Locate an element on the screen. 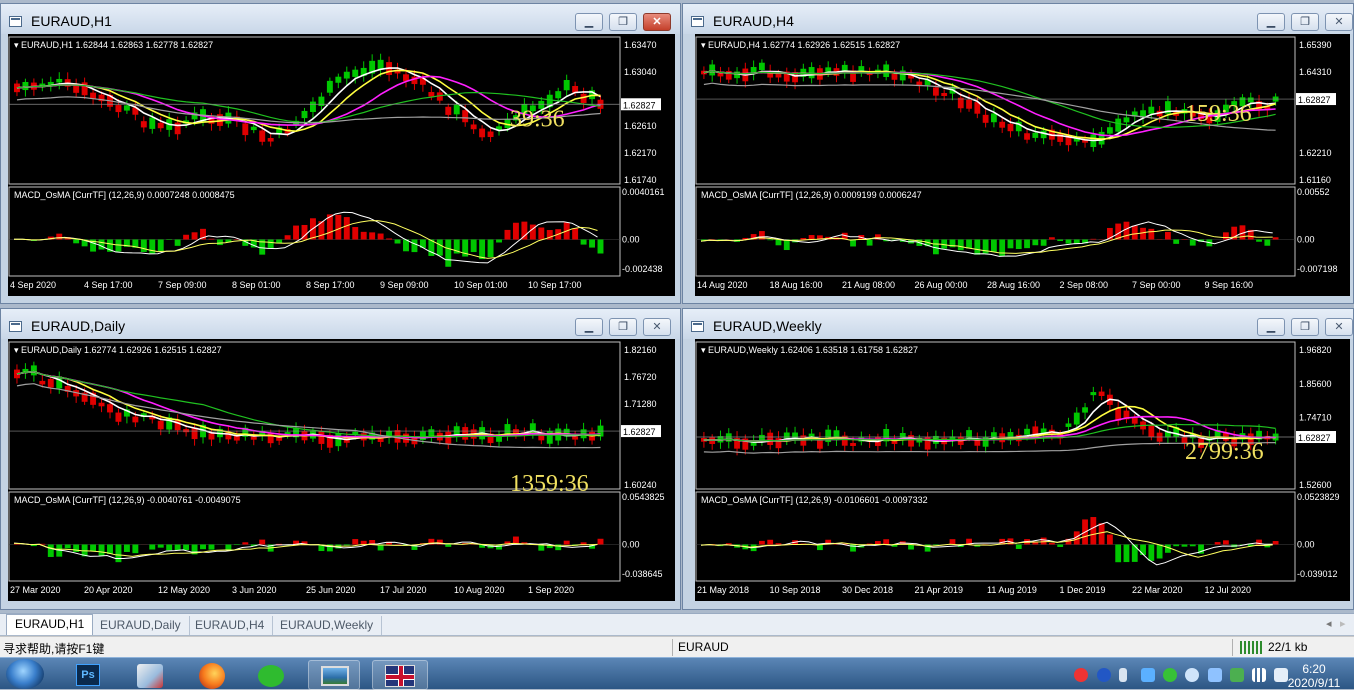 The image size is (1354, 690). macd-tick-label: -0.038645 is located at coordinates (642, 574).